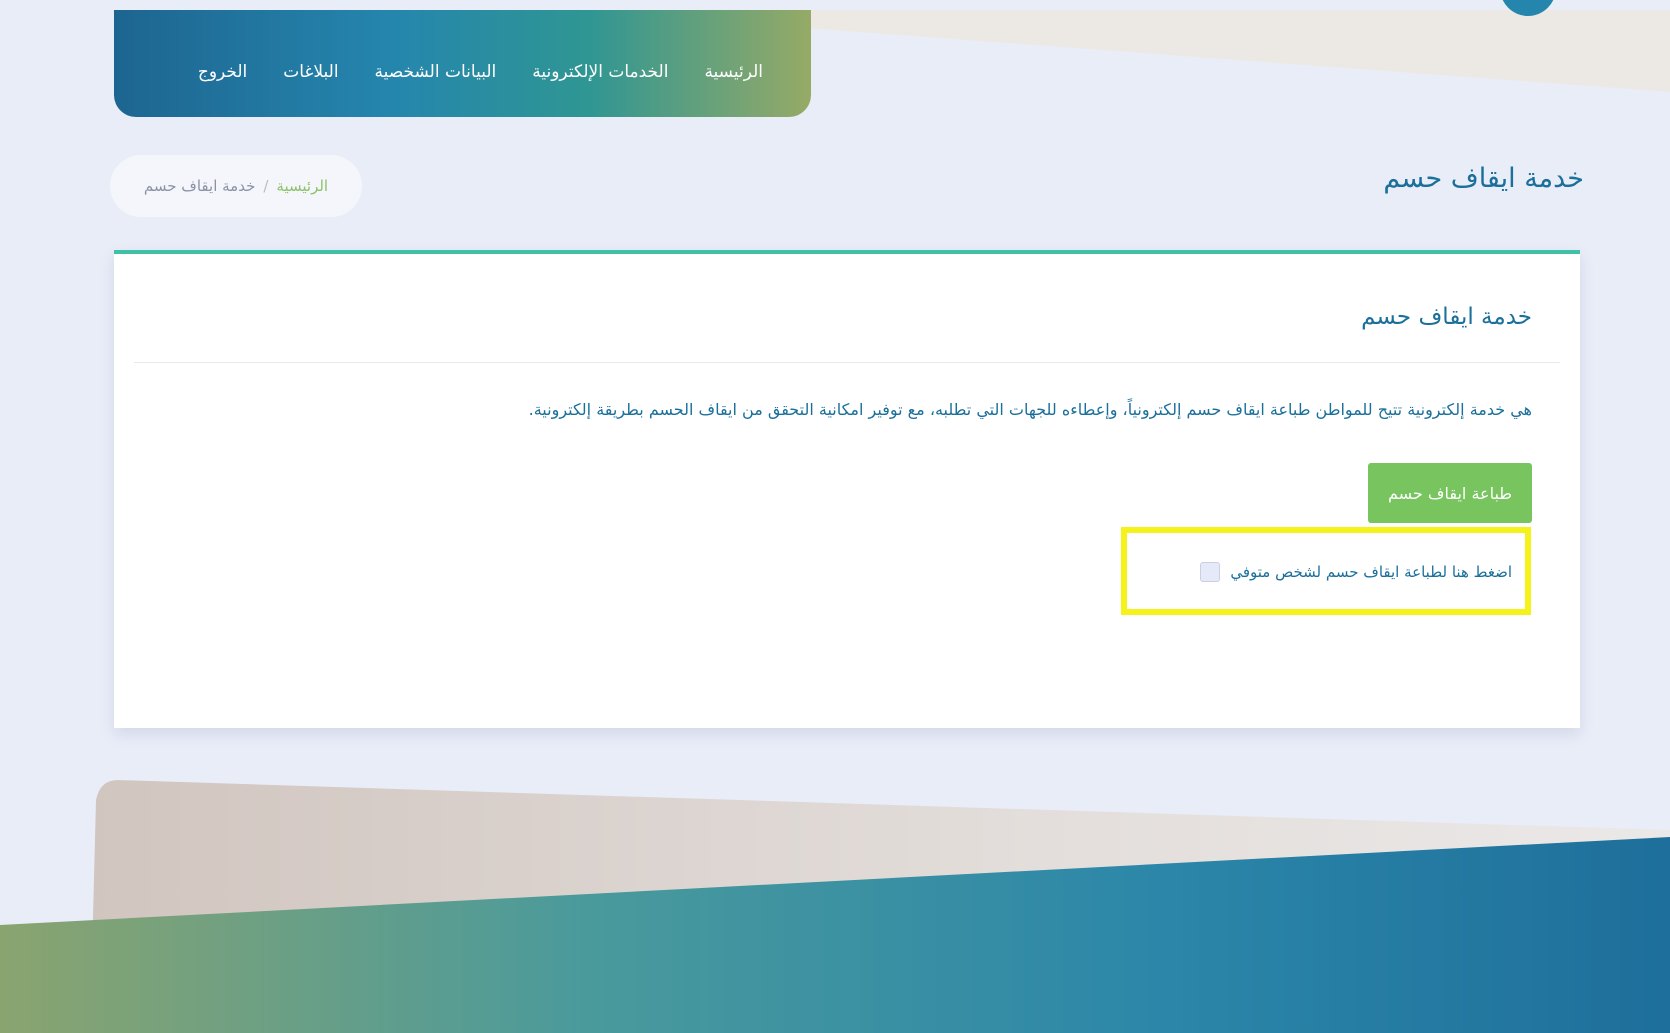 This screenshot has height=1033, width=1670. What do you see at coordinates (310, 72) in the screenshot?
I see `nav-item-reports: البلاغات` at bounding box center [310, 72].